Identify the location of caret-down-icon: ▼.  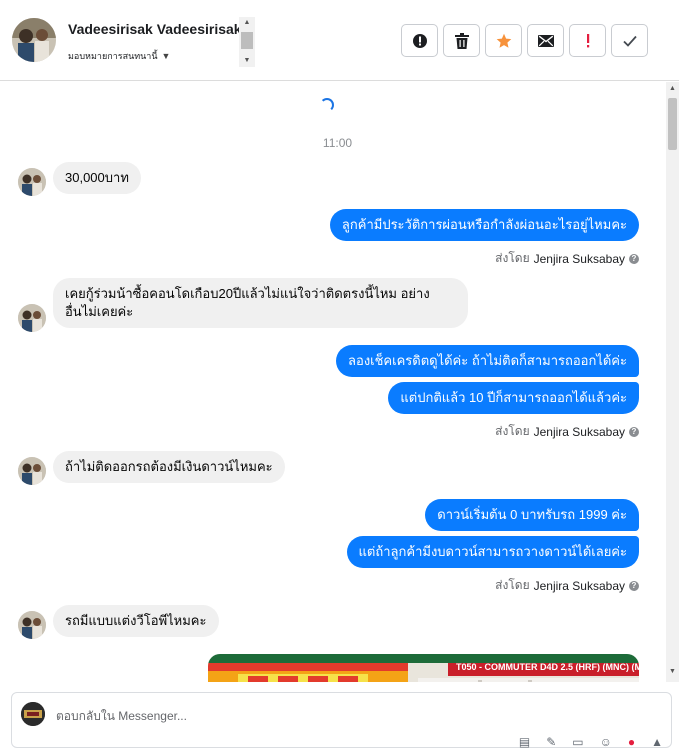
(166, 56).